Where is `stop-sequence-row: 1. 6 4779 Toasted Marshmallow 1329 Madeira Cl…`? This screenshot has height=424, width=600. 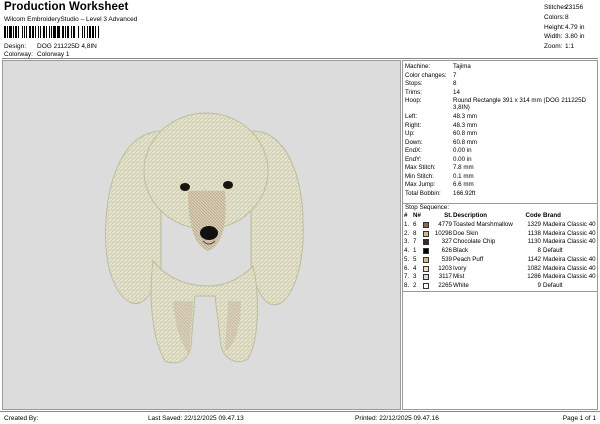 stop-sequence-row: 1. 6 4779 Toasted Marshmallow 1329 Madeira Cl… is located at coordinates (501, 225).